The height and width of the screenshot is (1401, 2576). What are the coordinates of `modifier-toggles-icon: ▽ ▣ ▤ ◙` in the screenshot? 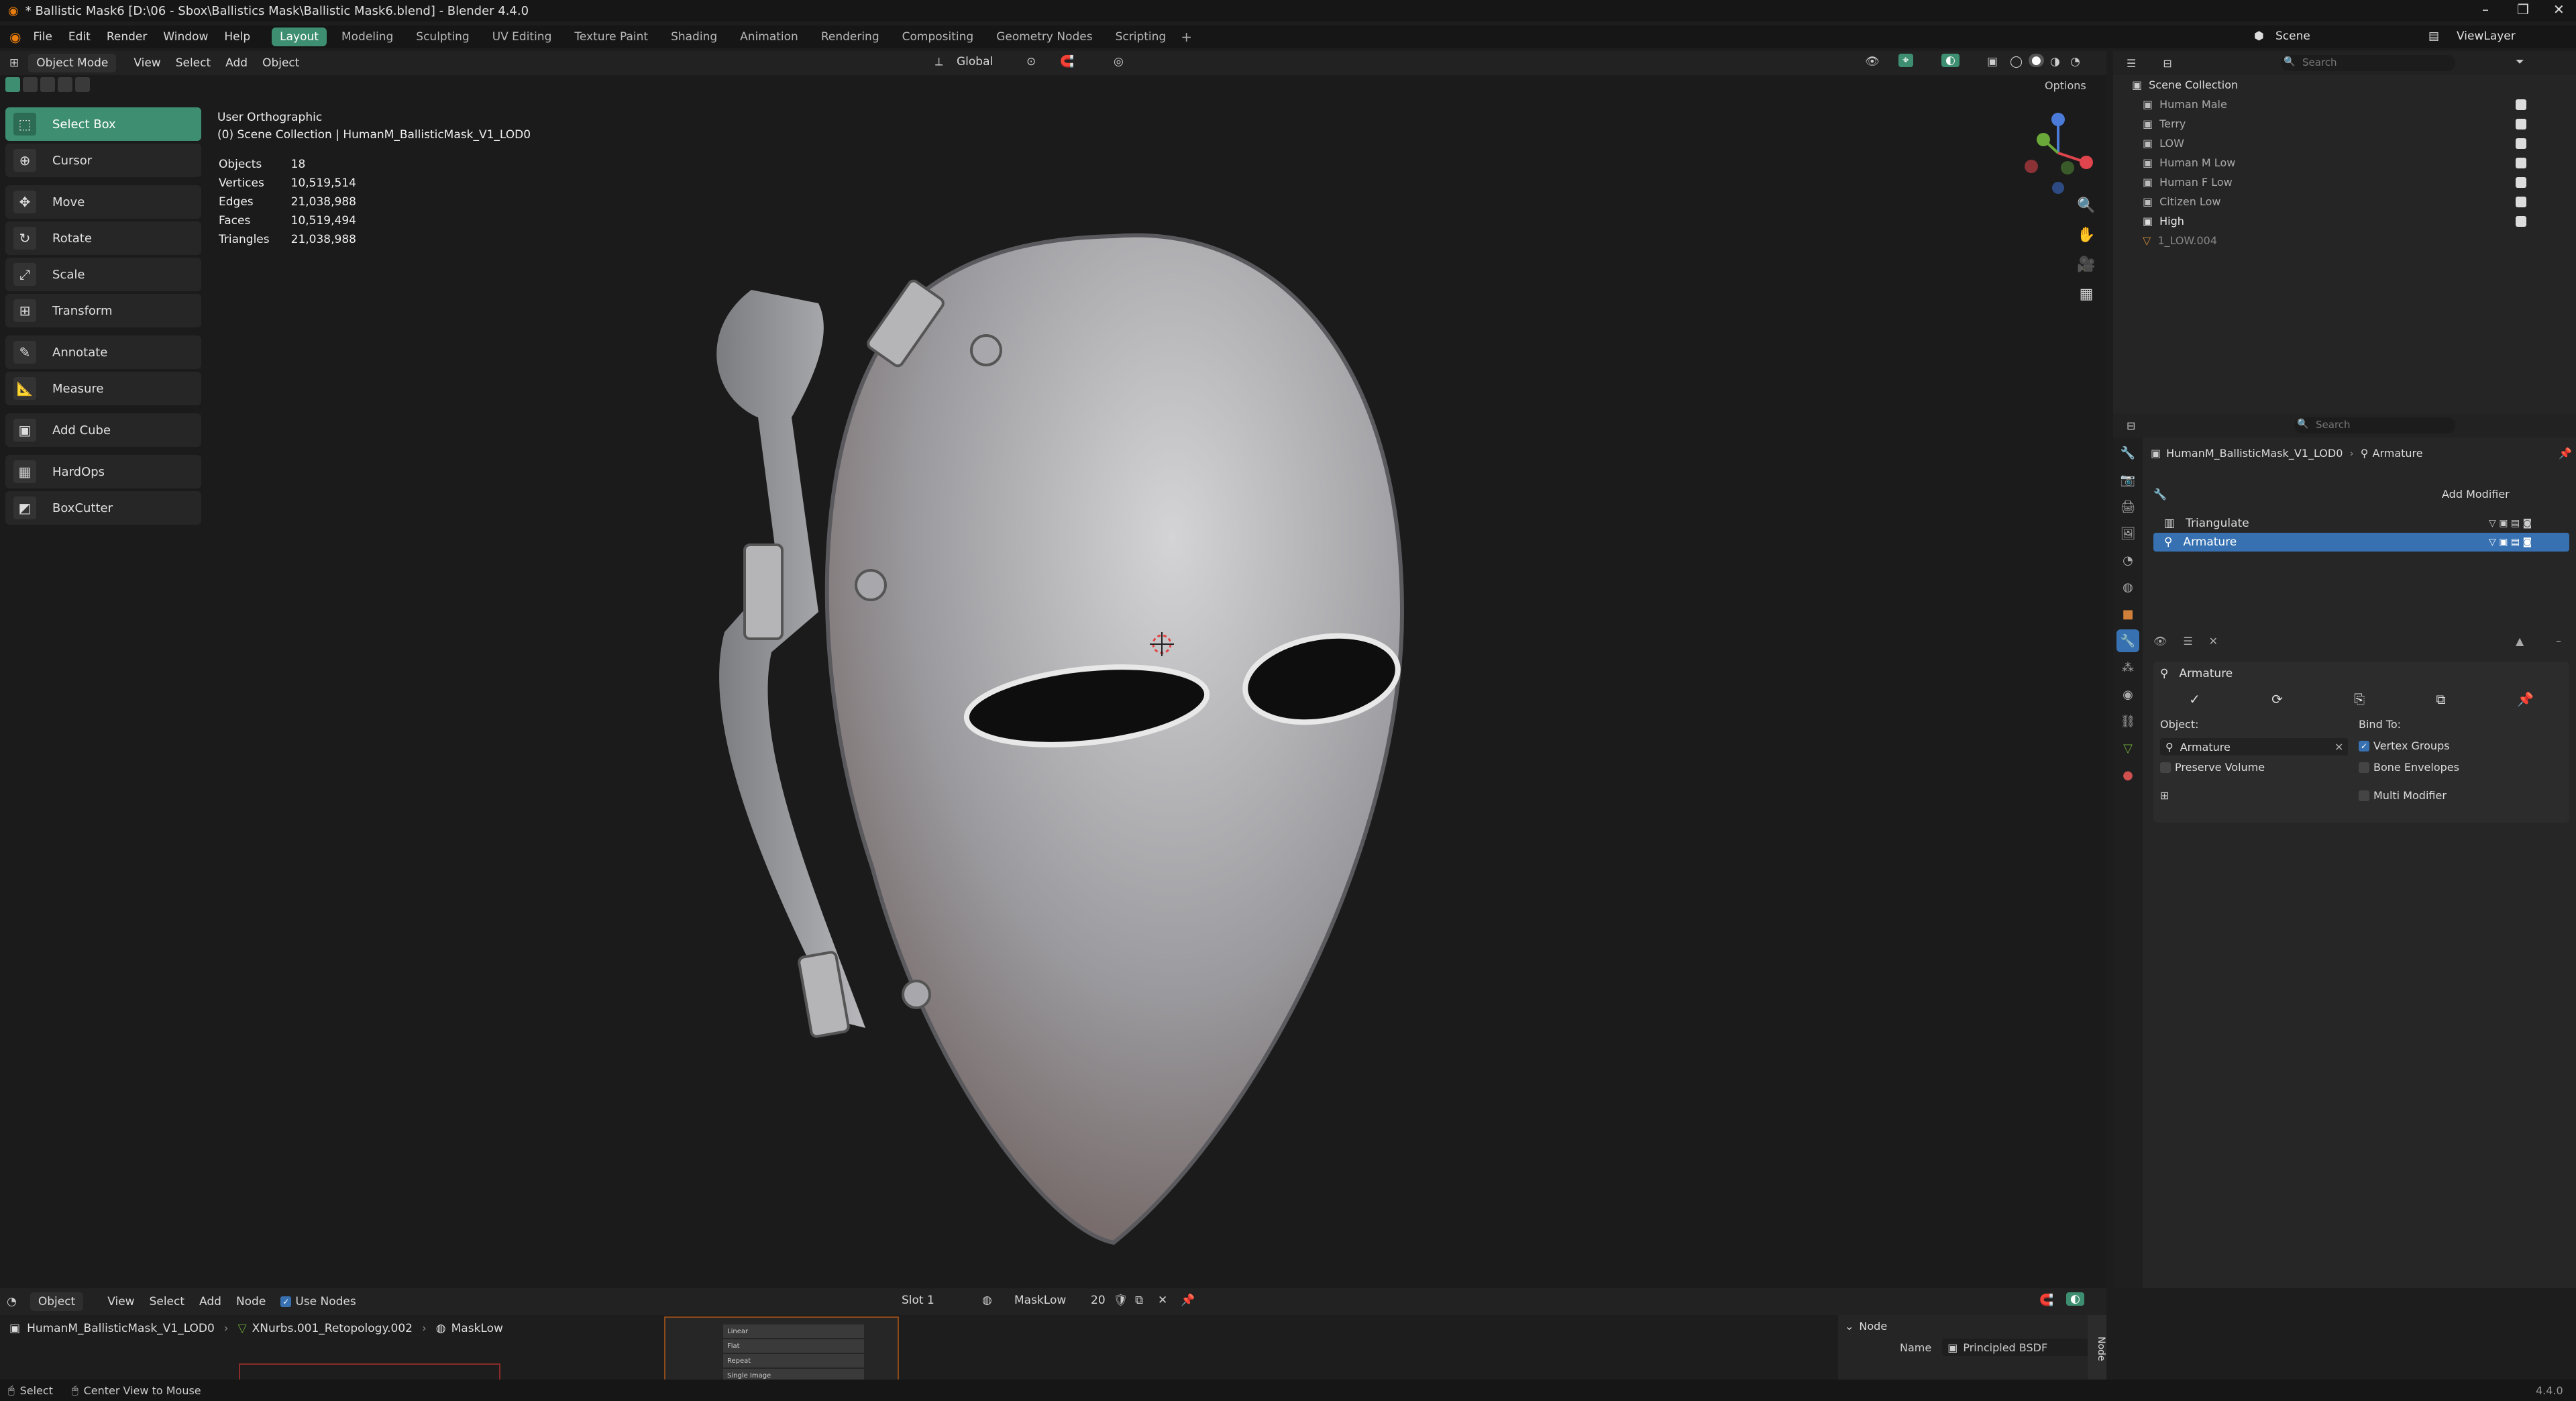 It's located at (2510, 542).